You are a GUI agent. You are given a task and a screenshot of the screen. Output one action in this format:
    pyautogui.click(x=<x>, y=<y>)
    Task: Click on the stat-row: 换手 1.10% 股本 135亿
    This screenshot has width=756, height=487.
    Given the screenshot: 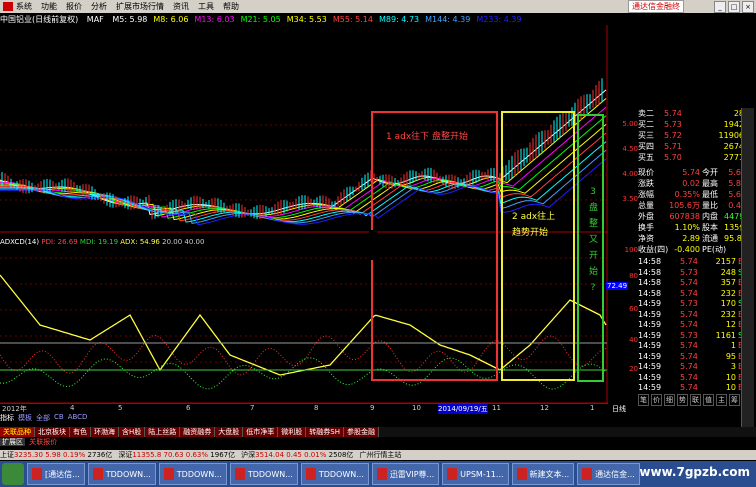 What is the action you would take?
    pyautogui.click(x=693, y=227)
    